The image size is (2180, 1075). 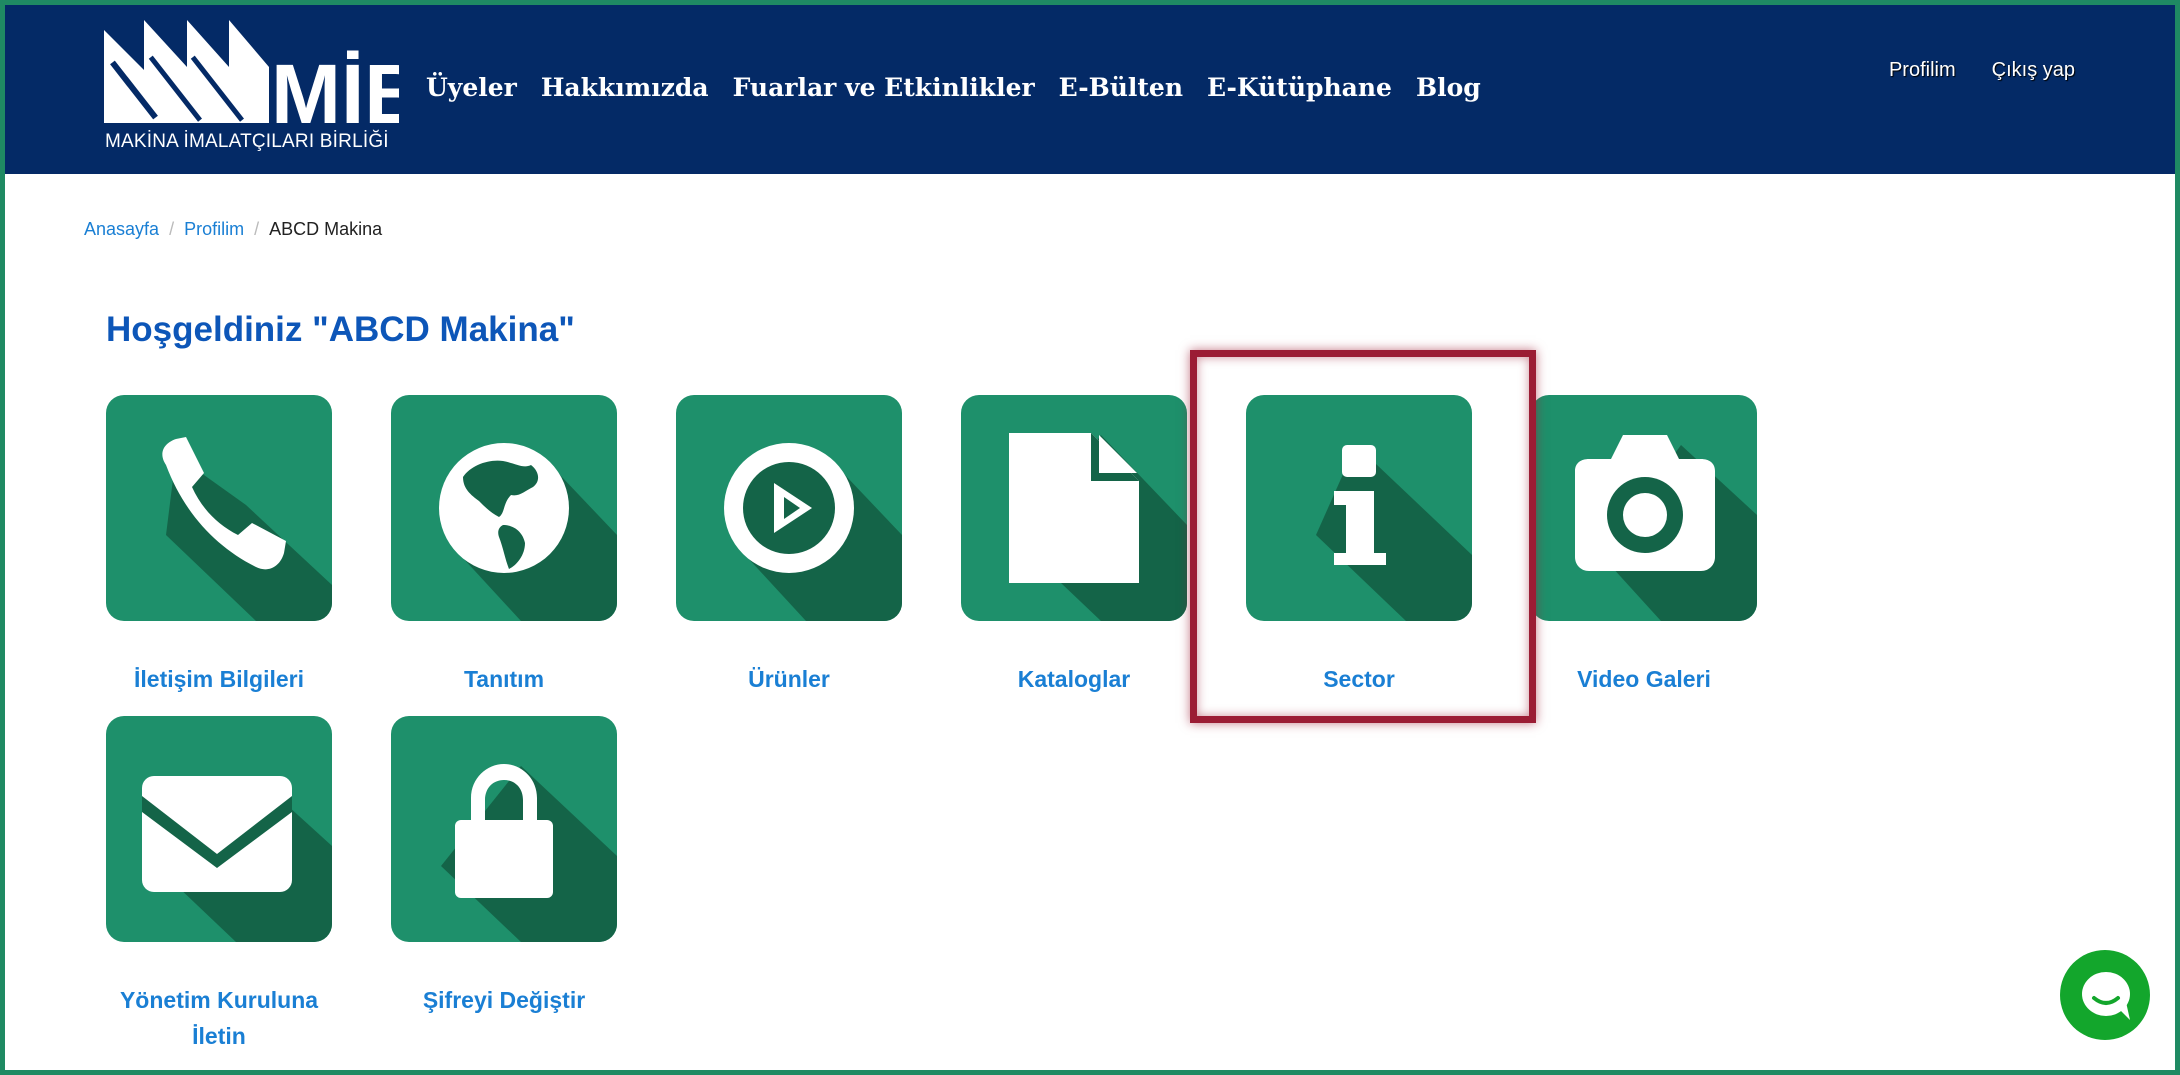 I want to click on nav-item-uyeler: Üyeler, so click(x=471, y=87).